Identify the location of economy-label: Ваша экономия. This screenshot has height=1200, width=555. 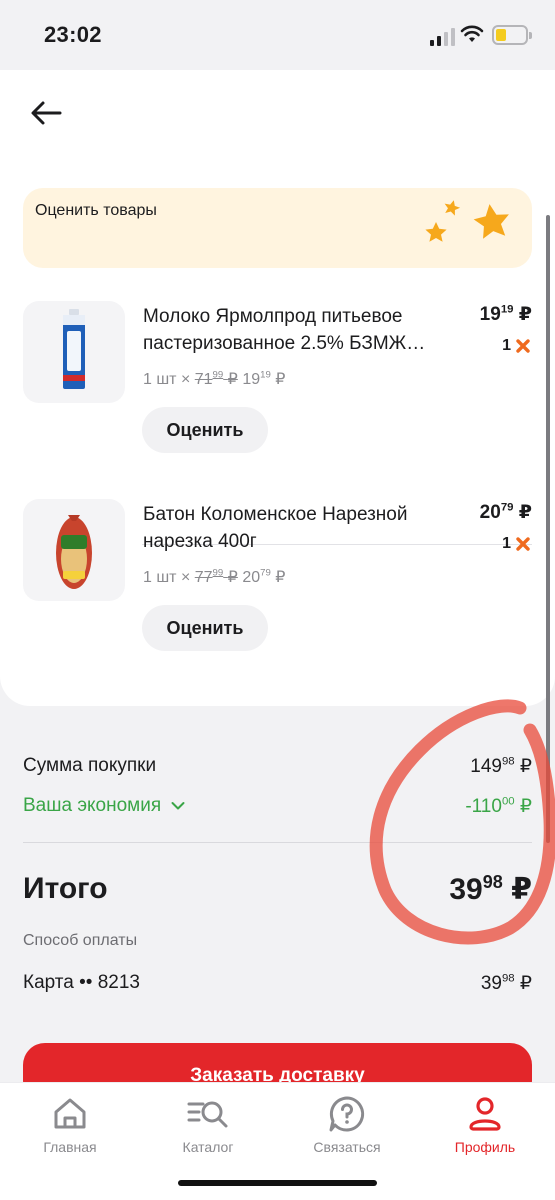
(92, 805).